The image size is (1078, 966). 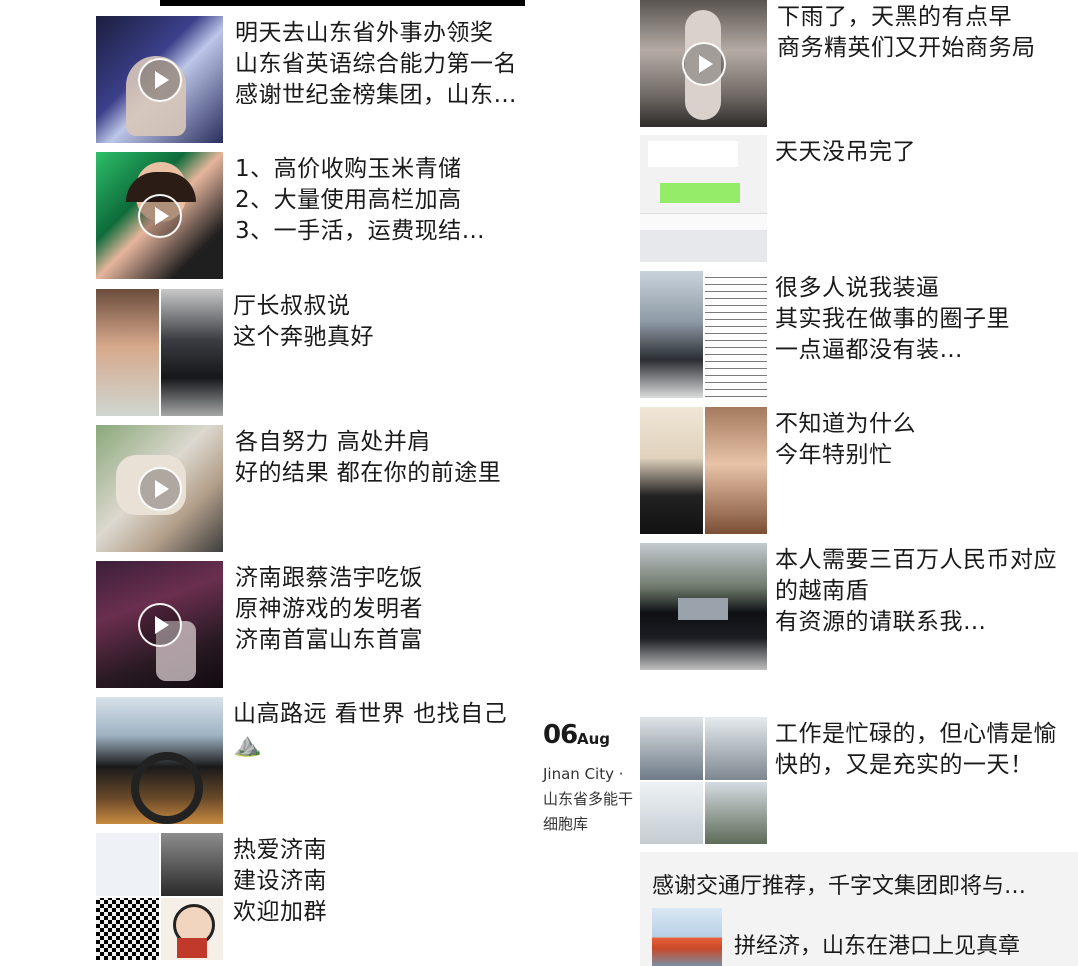 I want to click on post-caption: 济南跟蔡浩宇吃饭 原神游戏的发明者 济南首富山东首富, so click(x=329, y=609).